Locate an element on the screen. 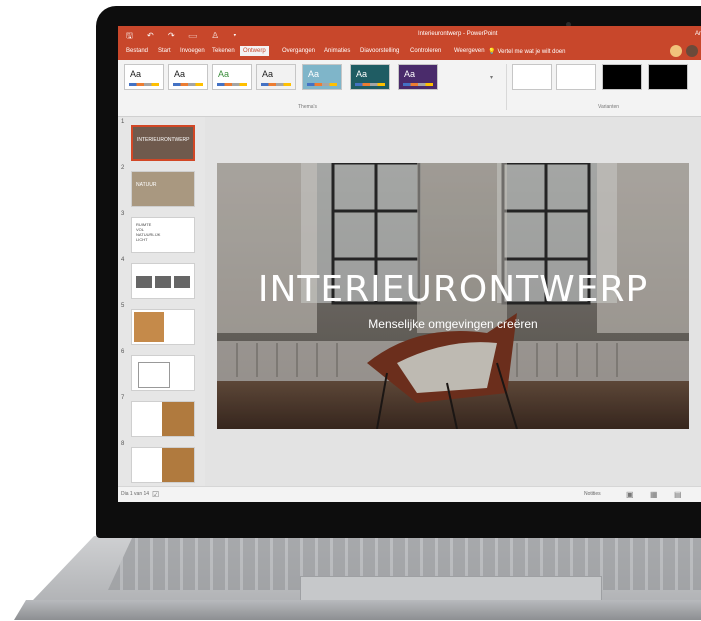 The height and width of the screenshot is (621, 701). slide-thumbnail: RUIMTE VOL NATUURLIJK LICHT is located at coordinates (163, 235).